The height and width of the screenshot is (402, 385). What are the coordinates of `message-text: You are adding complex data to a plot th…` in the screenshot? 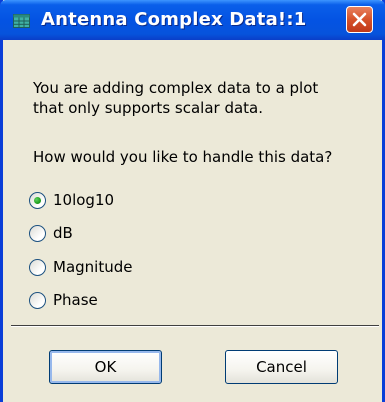 It's located at (203, 98).